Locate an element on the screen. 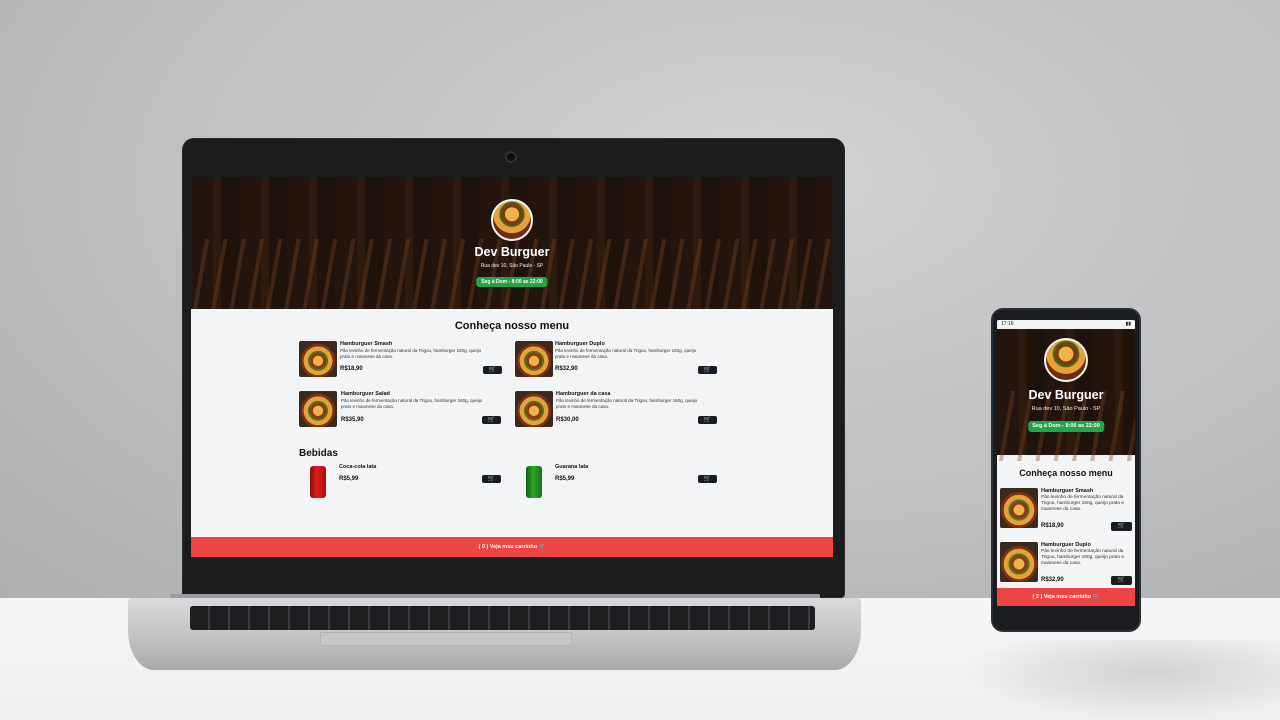  item-name: Hamburguer Salad is located at coordinates (365, 394).